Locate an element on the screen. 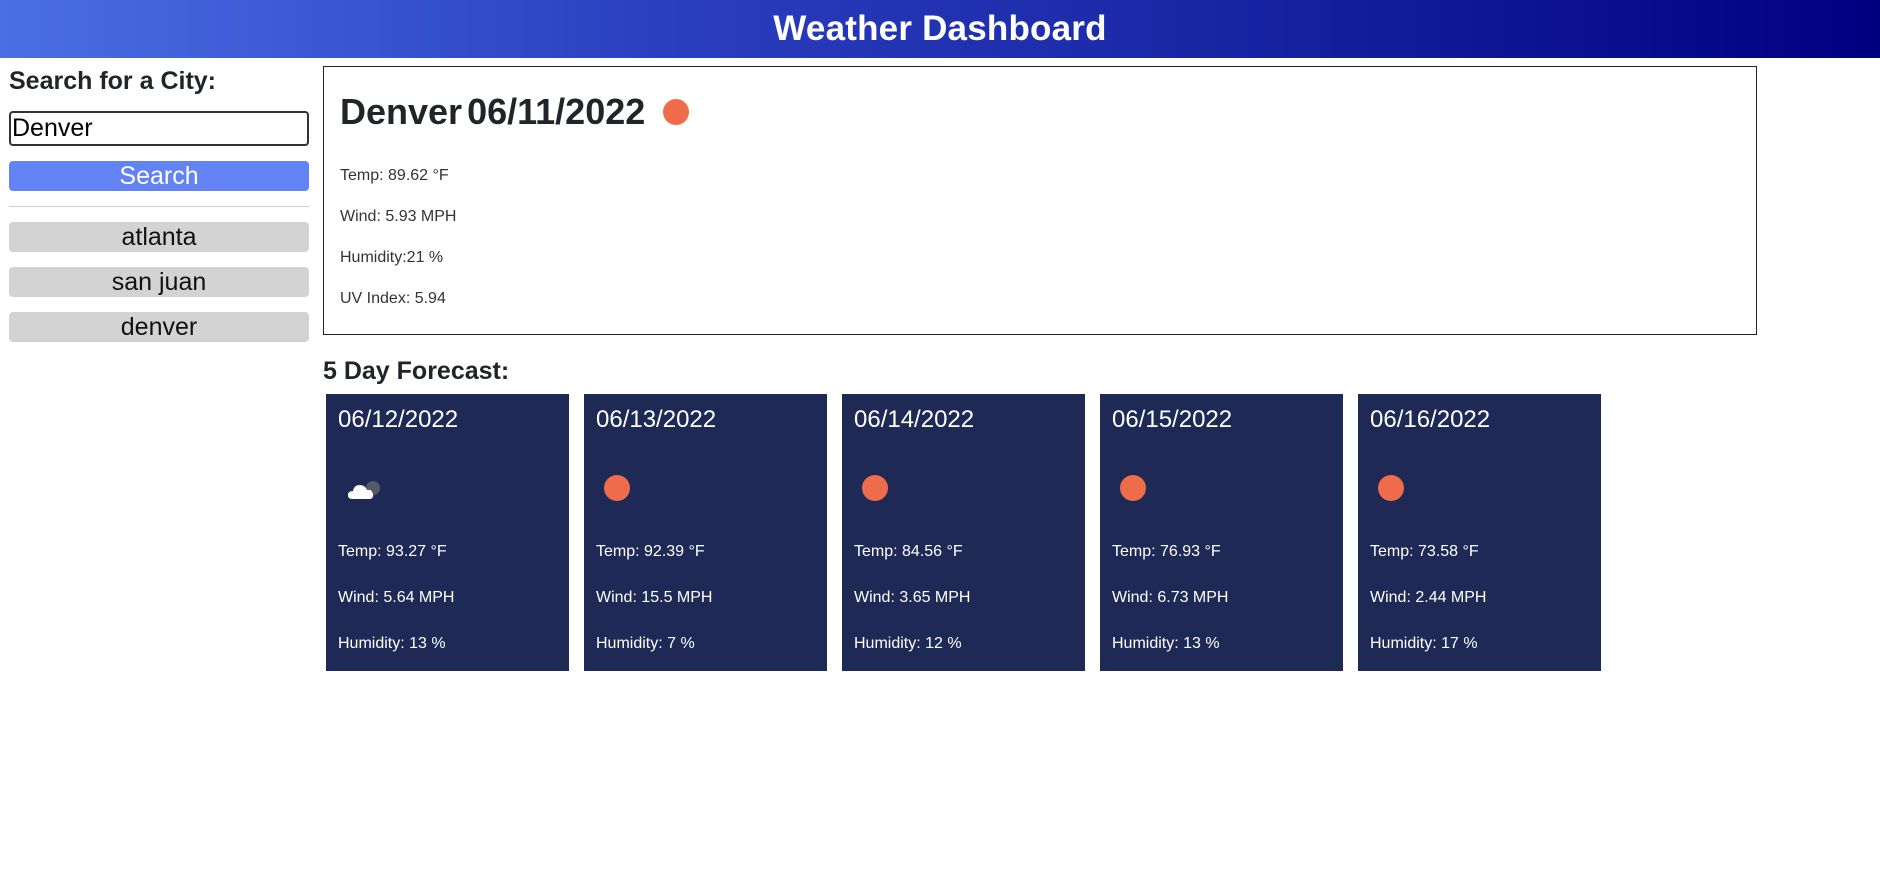  forecast-date: 06/15/2022 is located at coordinates (1172, 419).